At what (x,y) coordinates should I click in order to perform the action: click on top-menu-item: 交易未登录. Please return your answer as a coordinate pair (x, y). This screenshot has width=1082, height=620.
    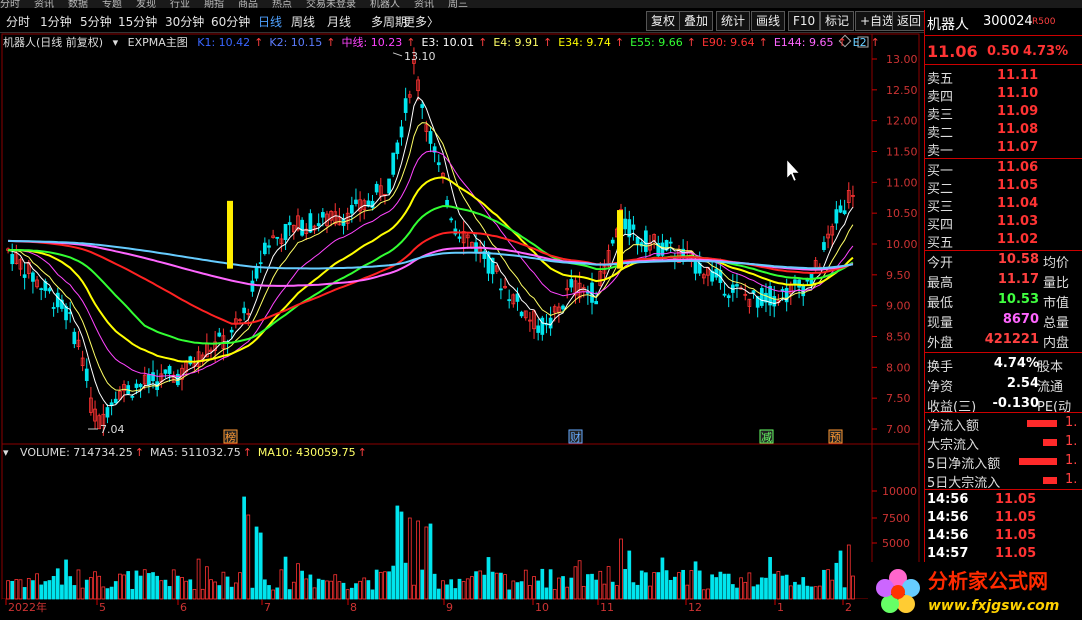
    Looking at the image, I should click on (331, 4).